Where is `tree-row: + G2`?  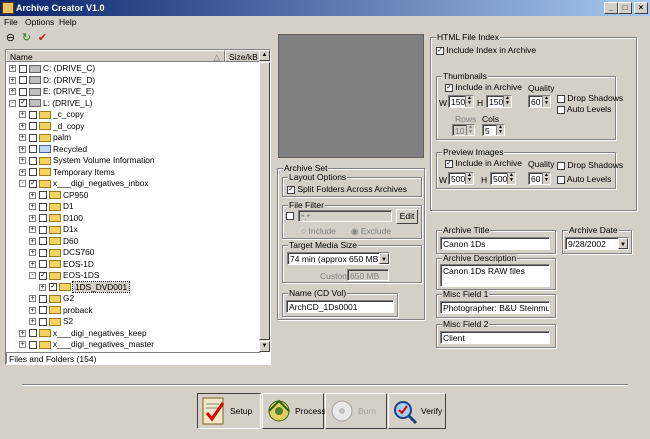 tree-row: + G2 is located at coordinates (51, 298).